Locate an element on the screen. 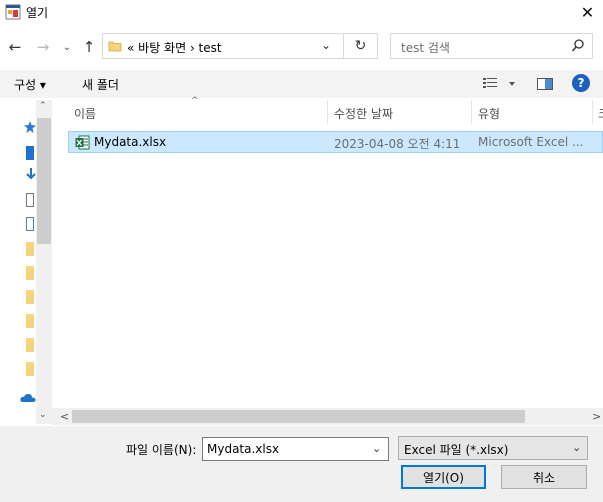  filename-combobox: Mydata.xlsx ⌄ is located at coordinates (295, 449).